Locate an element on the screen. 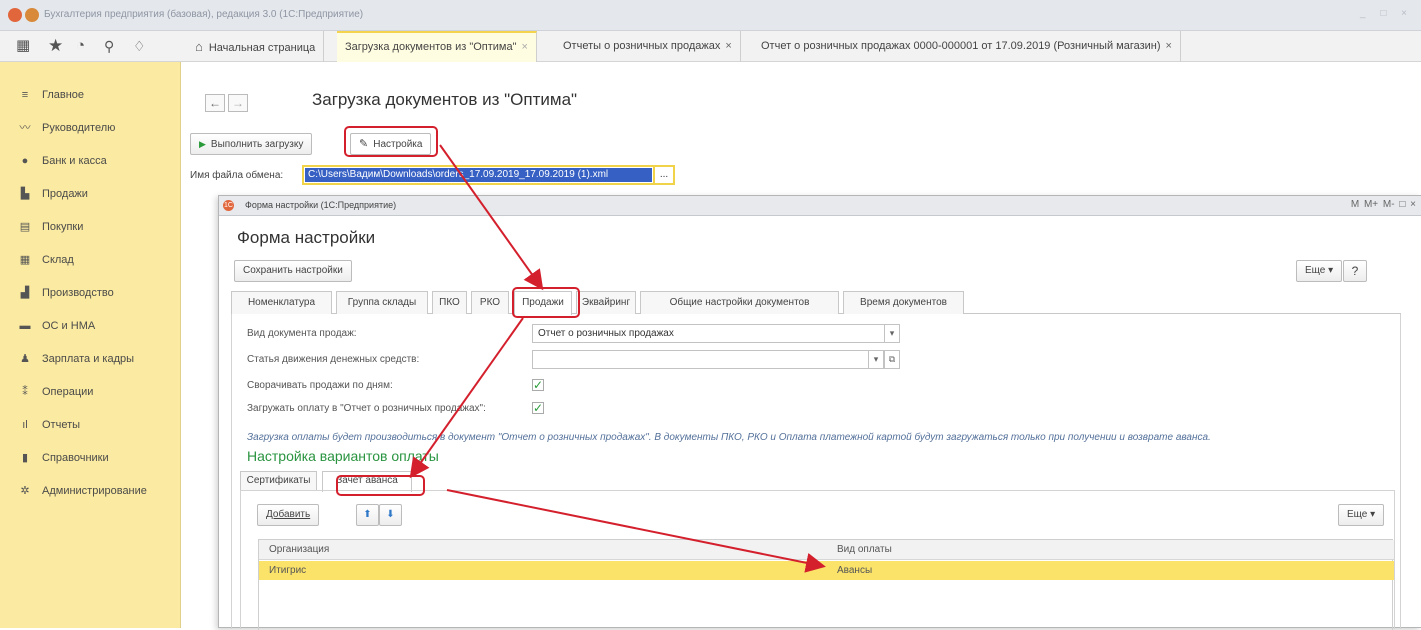 Image resolution: width=1421 pixels, height=630 pixels. bar-chart-icon: ıl is located at coordinates (25, 425).